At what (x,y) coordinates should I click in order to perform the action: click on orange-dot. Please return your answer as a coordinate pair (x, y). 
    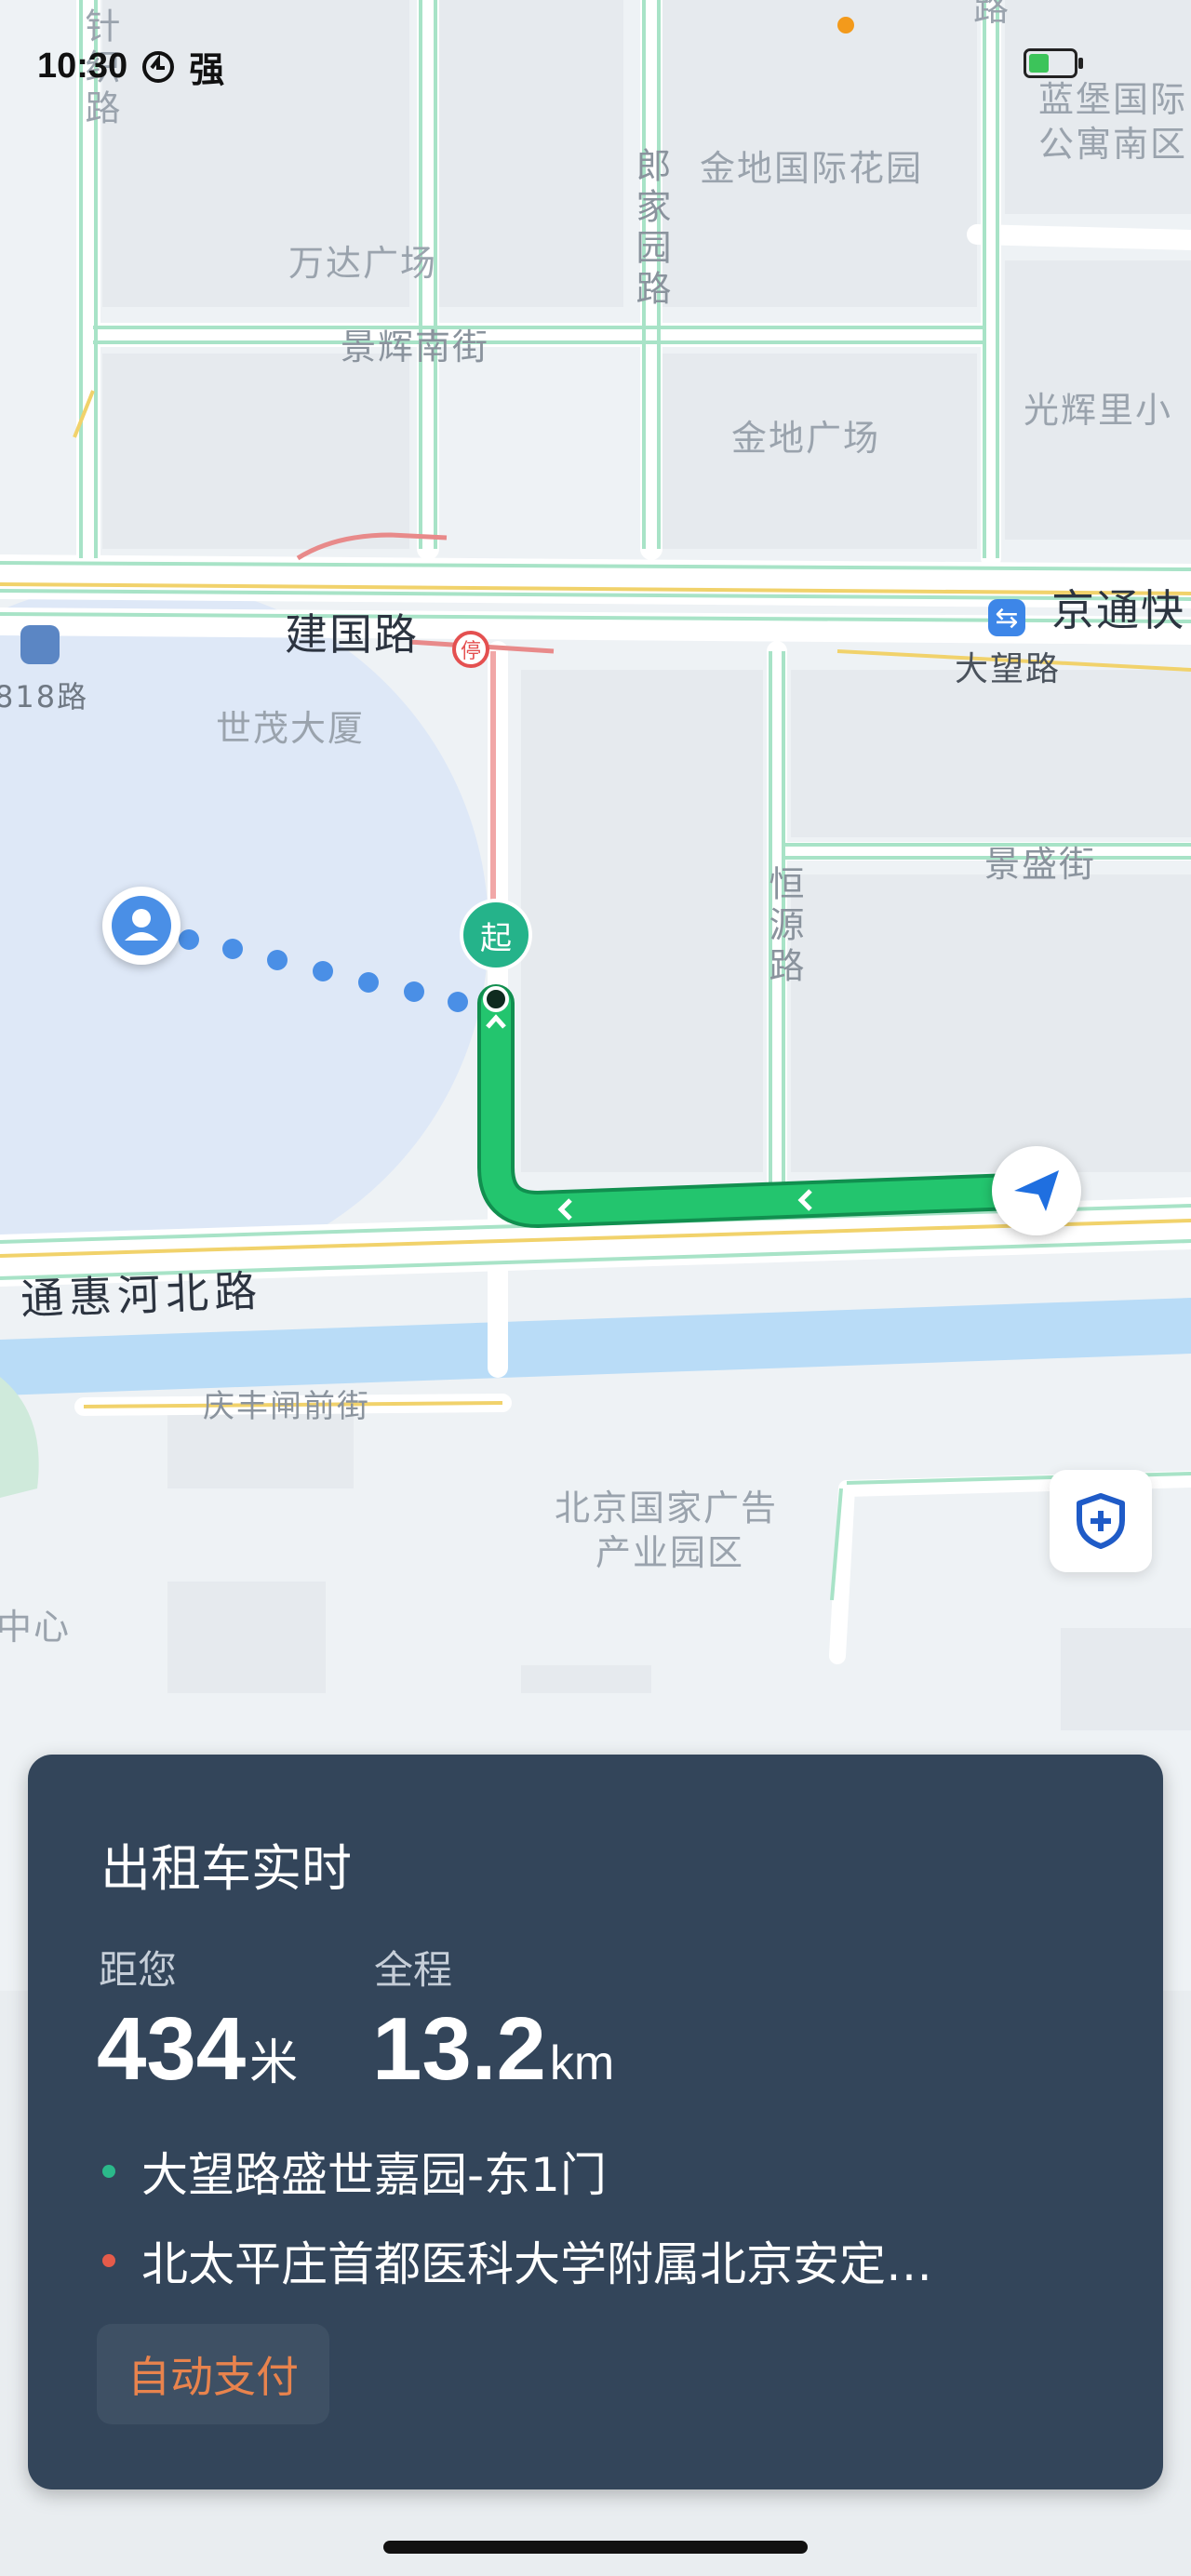
    Looking at the image, I should click on (845, 25).